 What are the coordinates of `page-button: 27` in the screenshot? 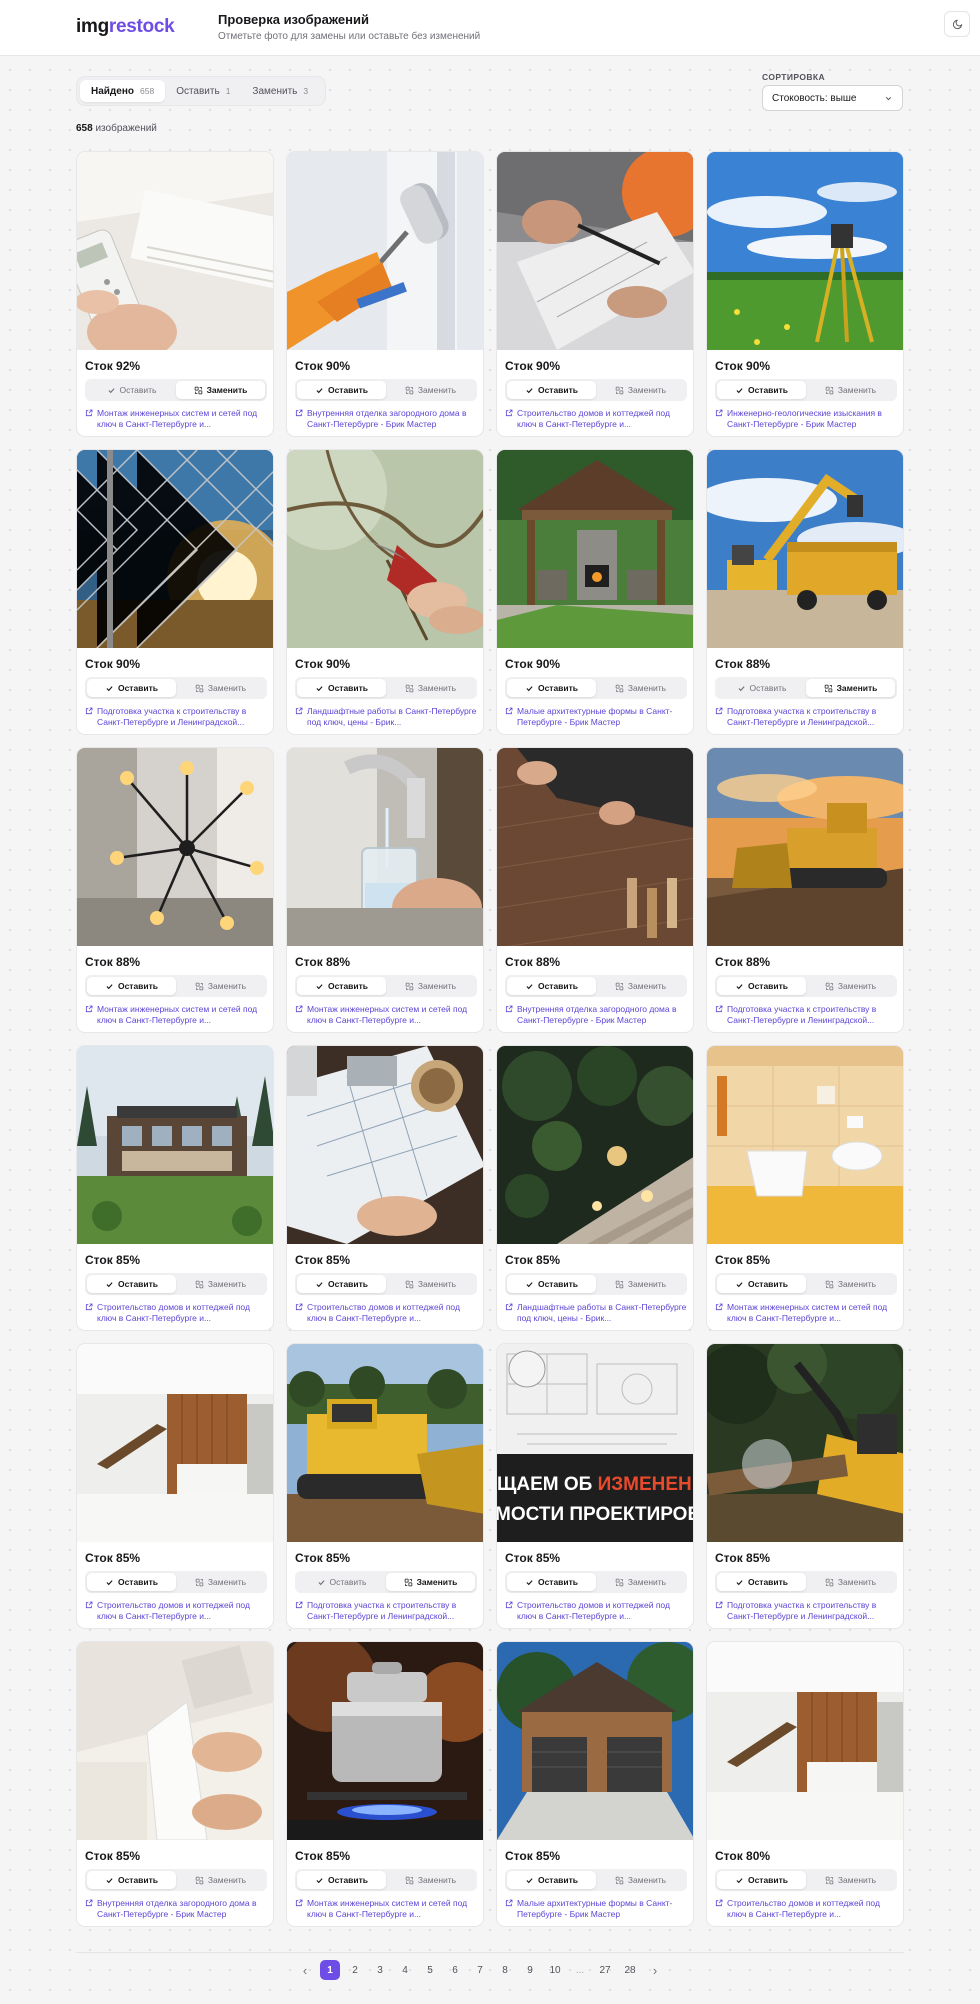 It's located at (605, 1970).